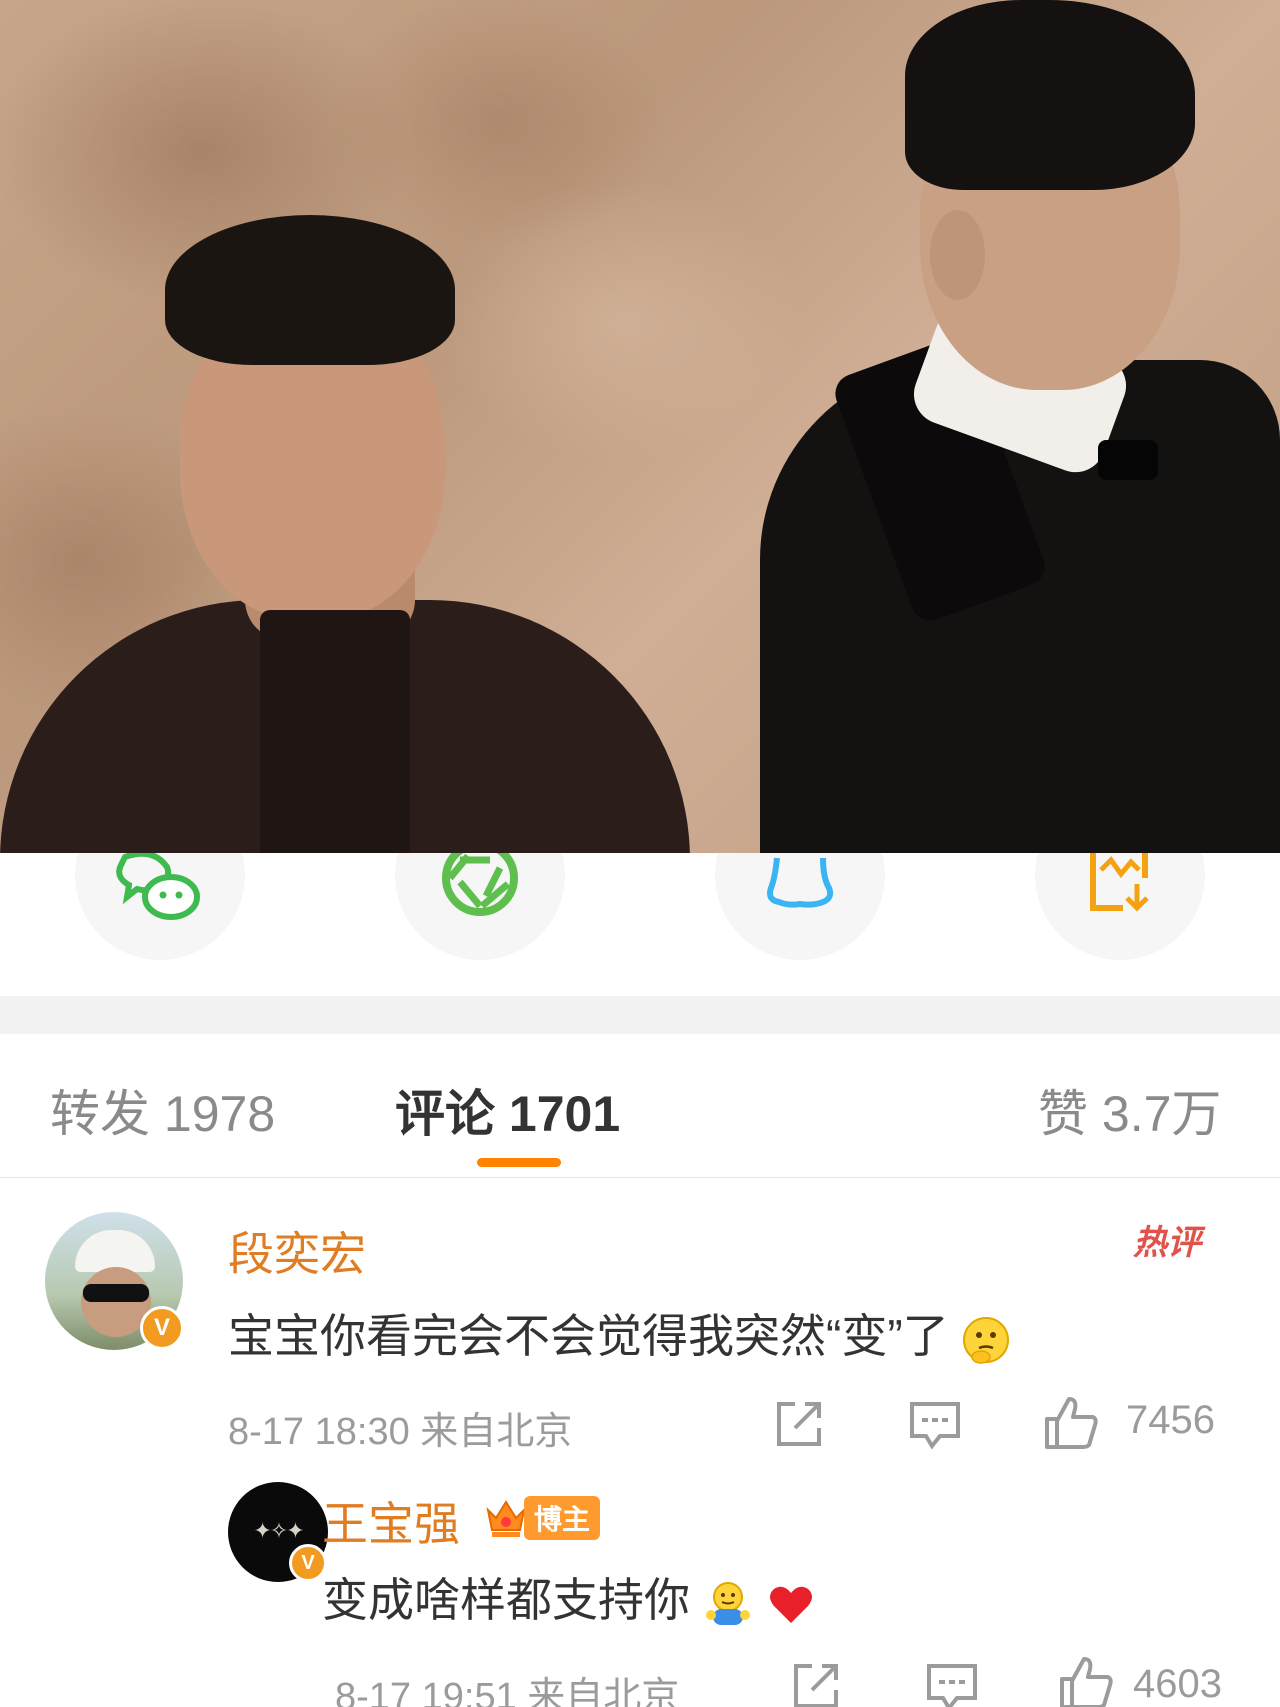 Image resolution: width=1280 pixels, height=1707 pixels. What do you see at coordinates (952, 1683) in the screenshot?
I see `reply-reply-icon` at bounding box center [952, 1683].